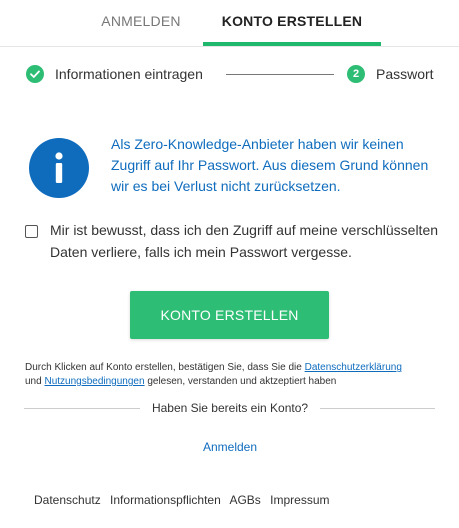 The width and height of the screenshot is (459, 528). What do you see at coordinates (31, 231) in the screenshot?
I see `consent-checkbox` at bounding box center [31, 231].